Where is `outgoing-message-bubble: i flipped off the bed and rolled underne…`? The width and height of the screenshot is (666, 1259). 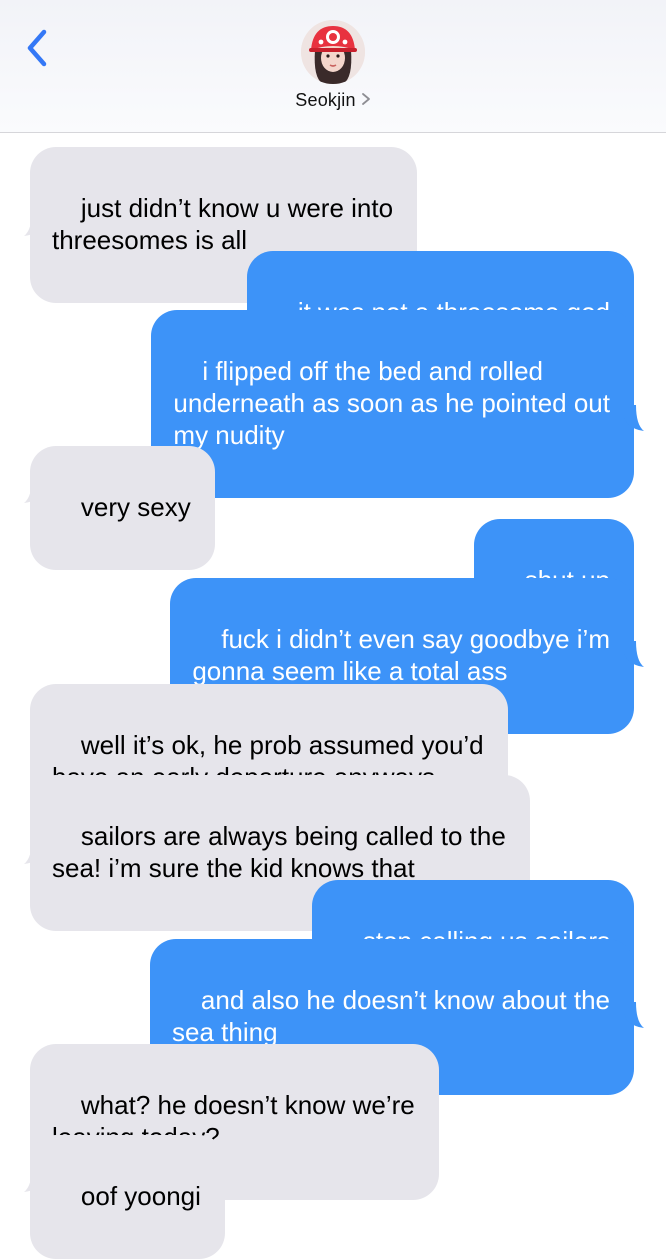 outgoing-message-bubble: i flipped off the bed and rolled underne… is located at coordinates (392, 404).